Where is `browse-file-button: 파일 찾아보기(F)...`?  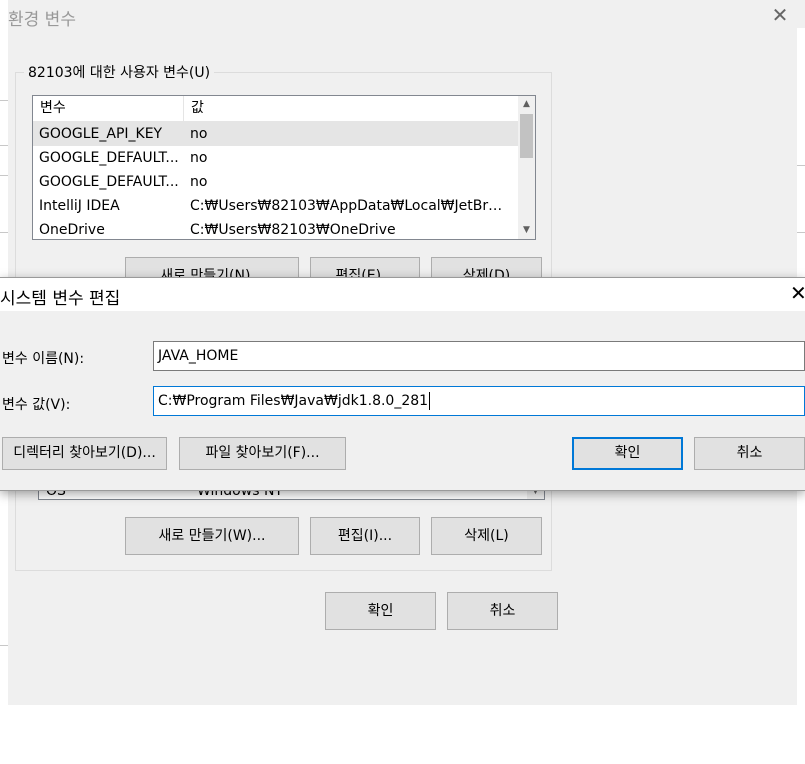
browse-file-button: 파일 찾아보기(F)... is located at coordinates (262, 453).